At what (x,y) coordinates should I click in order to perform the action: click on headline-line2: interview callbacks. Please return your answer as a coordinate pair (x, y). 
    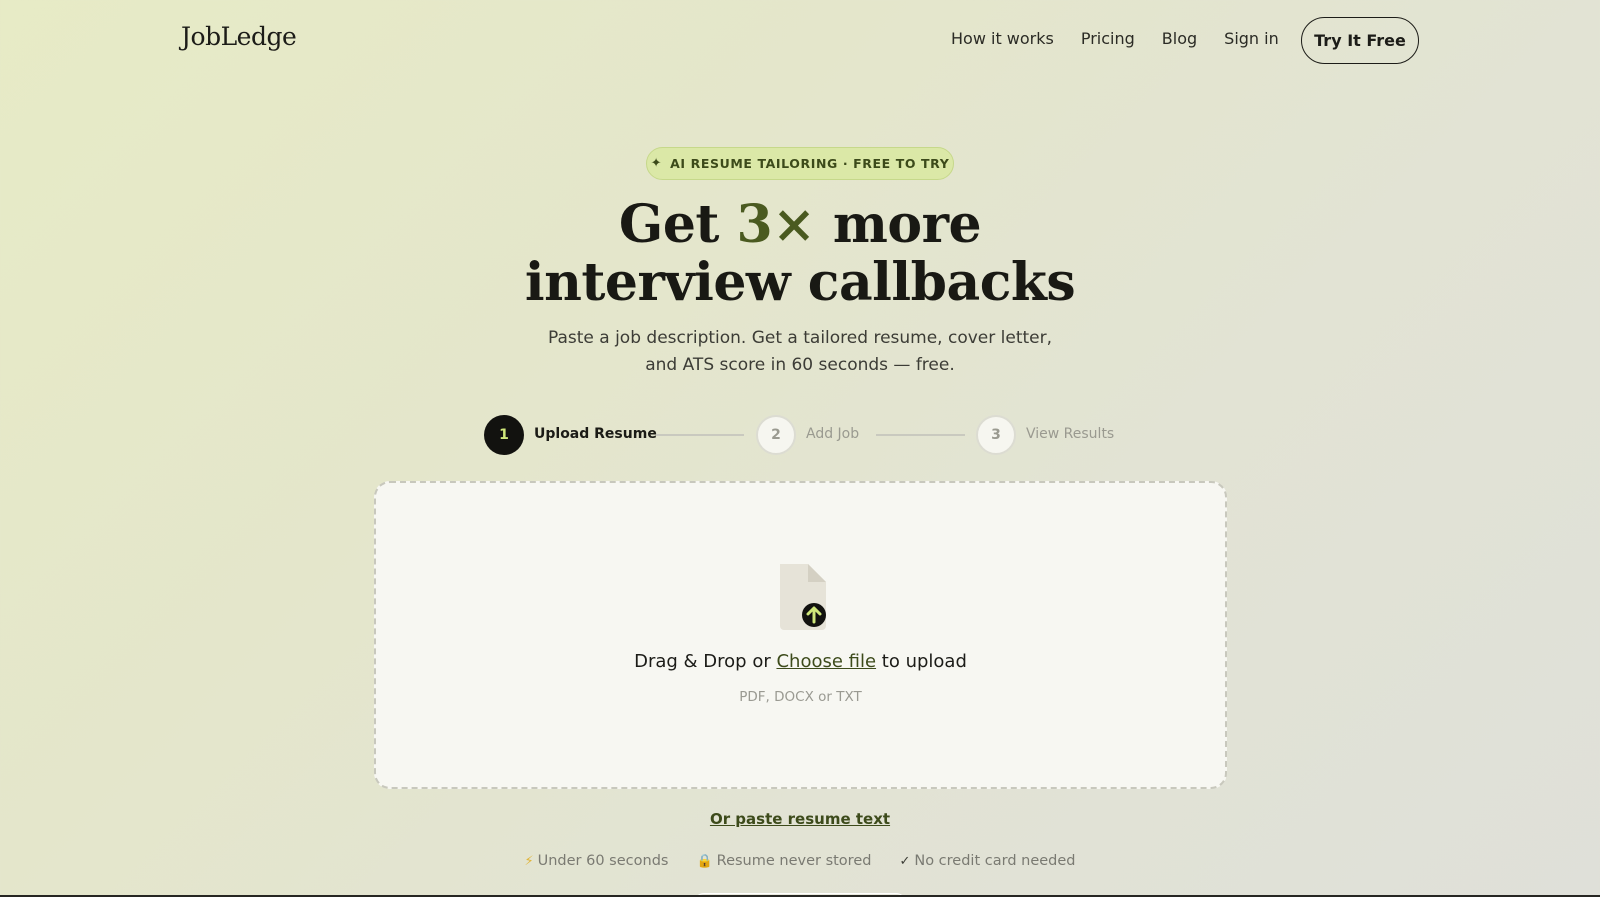
    Looking at the image, I should click on (800, 282).